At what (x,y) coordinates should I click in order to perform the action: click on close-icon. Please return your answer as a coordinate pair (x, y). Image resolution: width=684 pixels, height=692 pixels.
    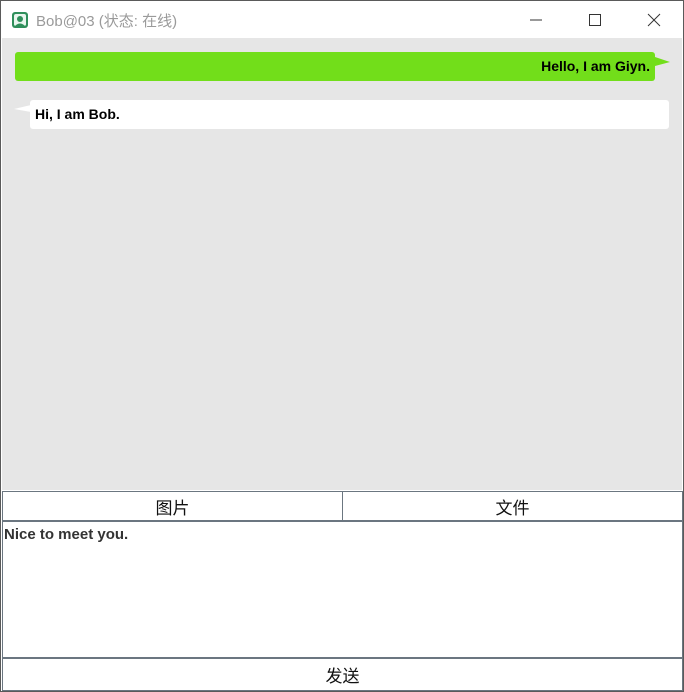
    Looking at the image, I should click on (654, 19).